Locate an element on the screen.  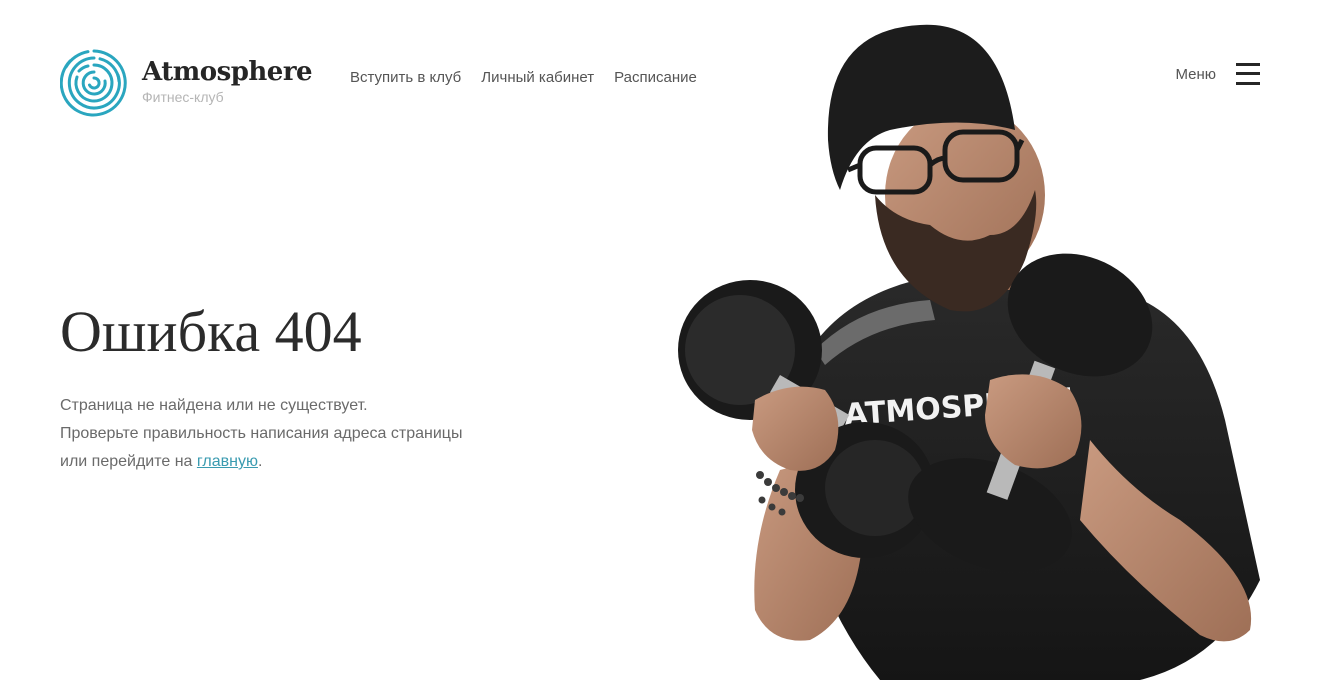
description-line-1: Страница не найдена или не существует. is located at coordinates (214, 405).